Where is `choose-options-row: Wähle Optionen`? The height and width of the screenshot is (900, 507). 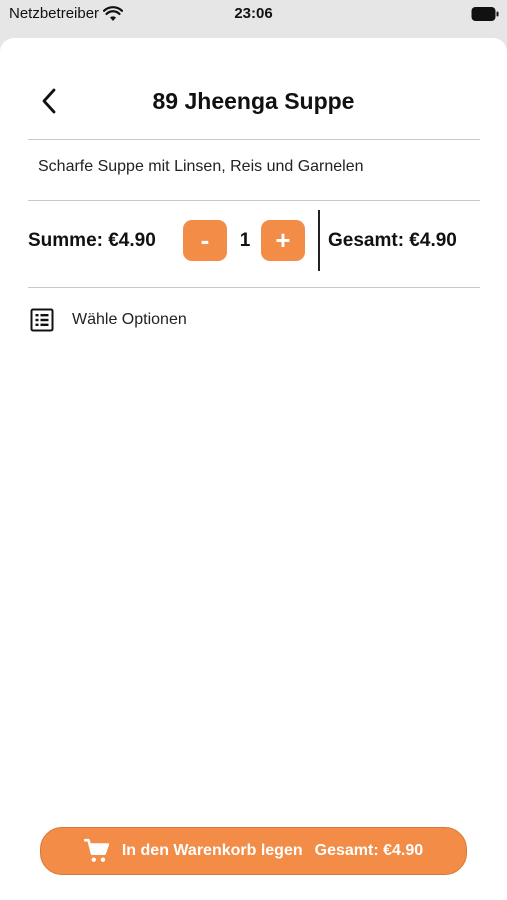
choose-options-row: Wähle Optionen is located at coordinates (108, 320).